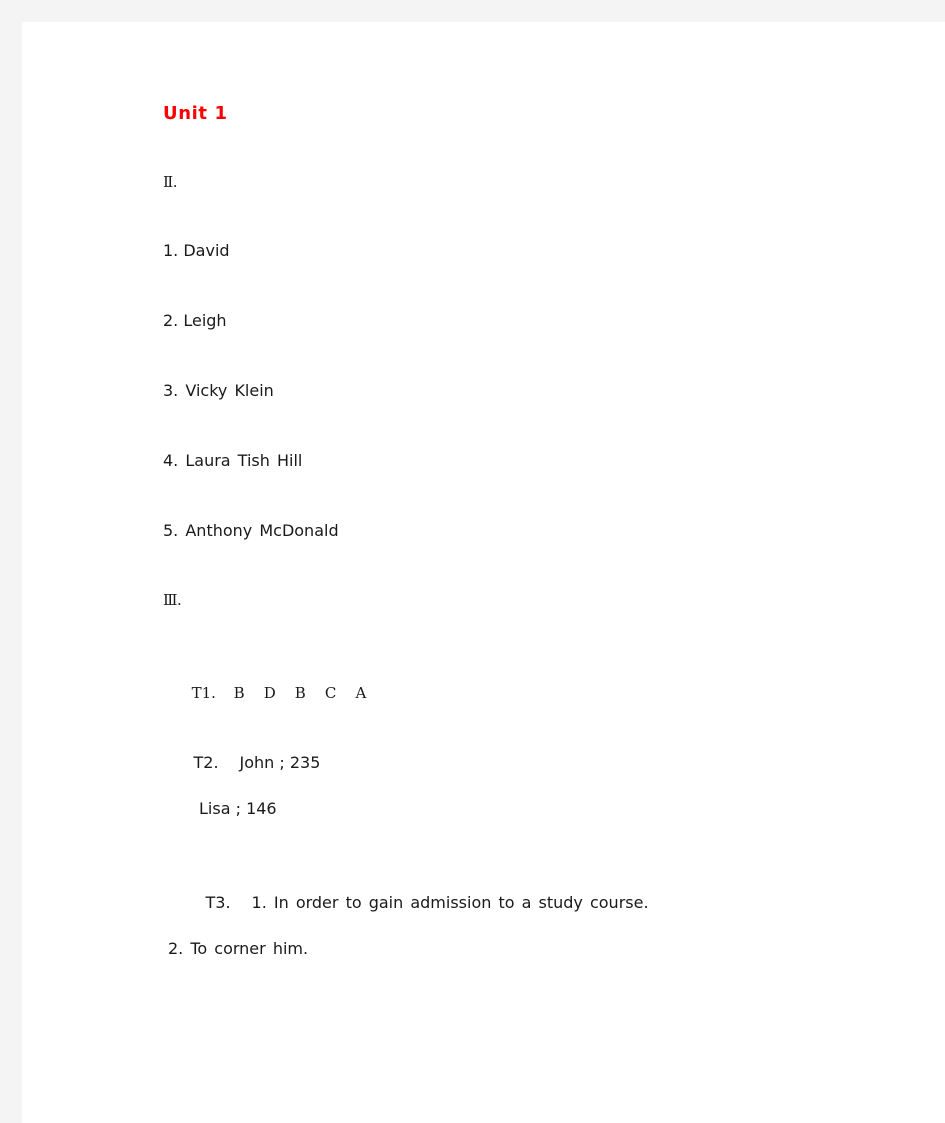 This screenshot has width=945, height=1123. I want to click on page-title: Unit 1, so click(195, 113).